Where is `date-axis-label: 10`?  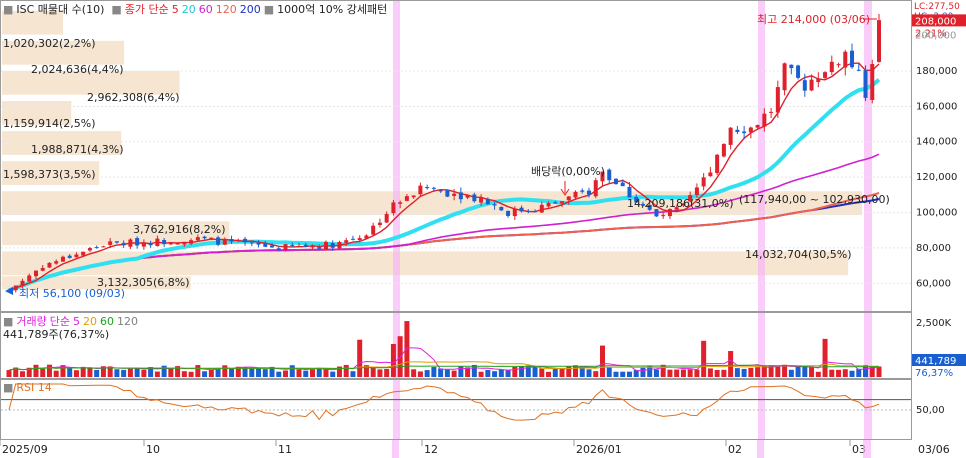 date-axis-label: 10 is located at coordinates (153, 449).